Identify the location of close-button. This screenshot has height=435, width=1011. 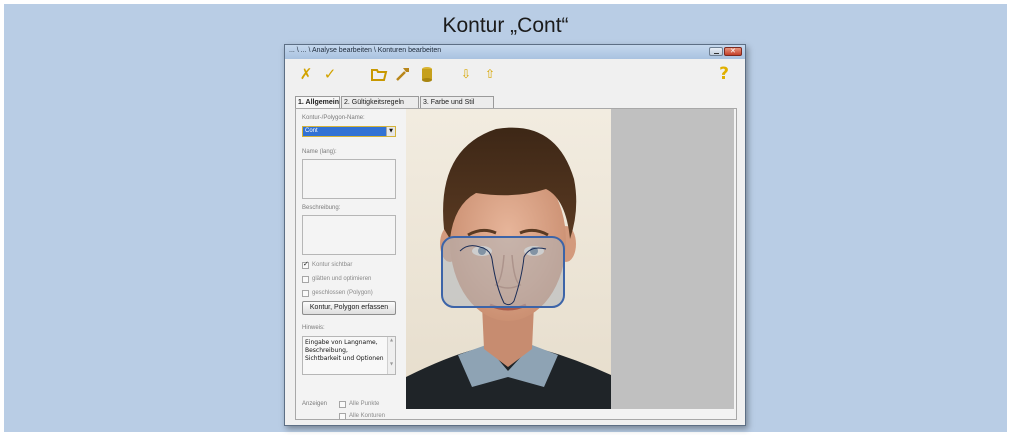
(733, 51).